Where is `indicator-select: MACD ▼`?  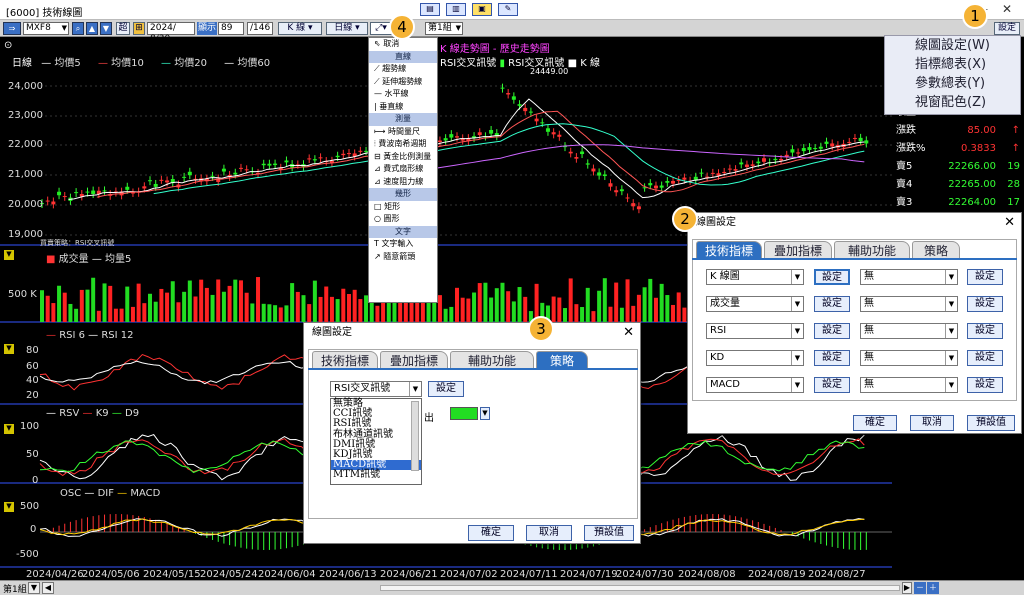
indicator-select: MACD ▼ is located at coordinates (755, 385).